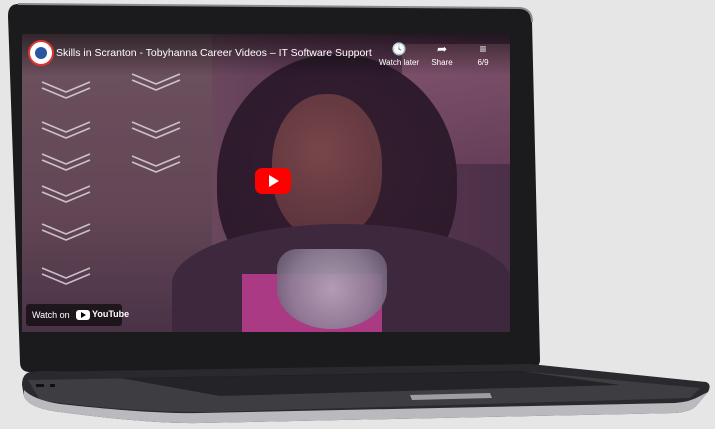  I want to click on watch-on-youtube-button: Watch on YouTube, so click(77, 315).